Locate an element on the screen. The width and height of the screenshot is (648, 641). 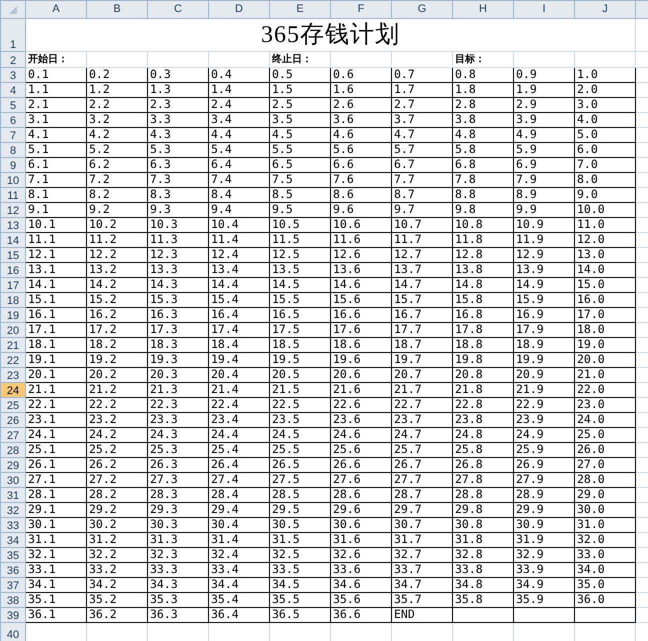
table-cell: 5.2 is located at coordinates (117, 150).